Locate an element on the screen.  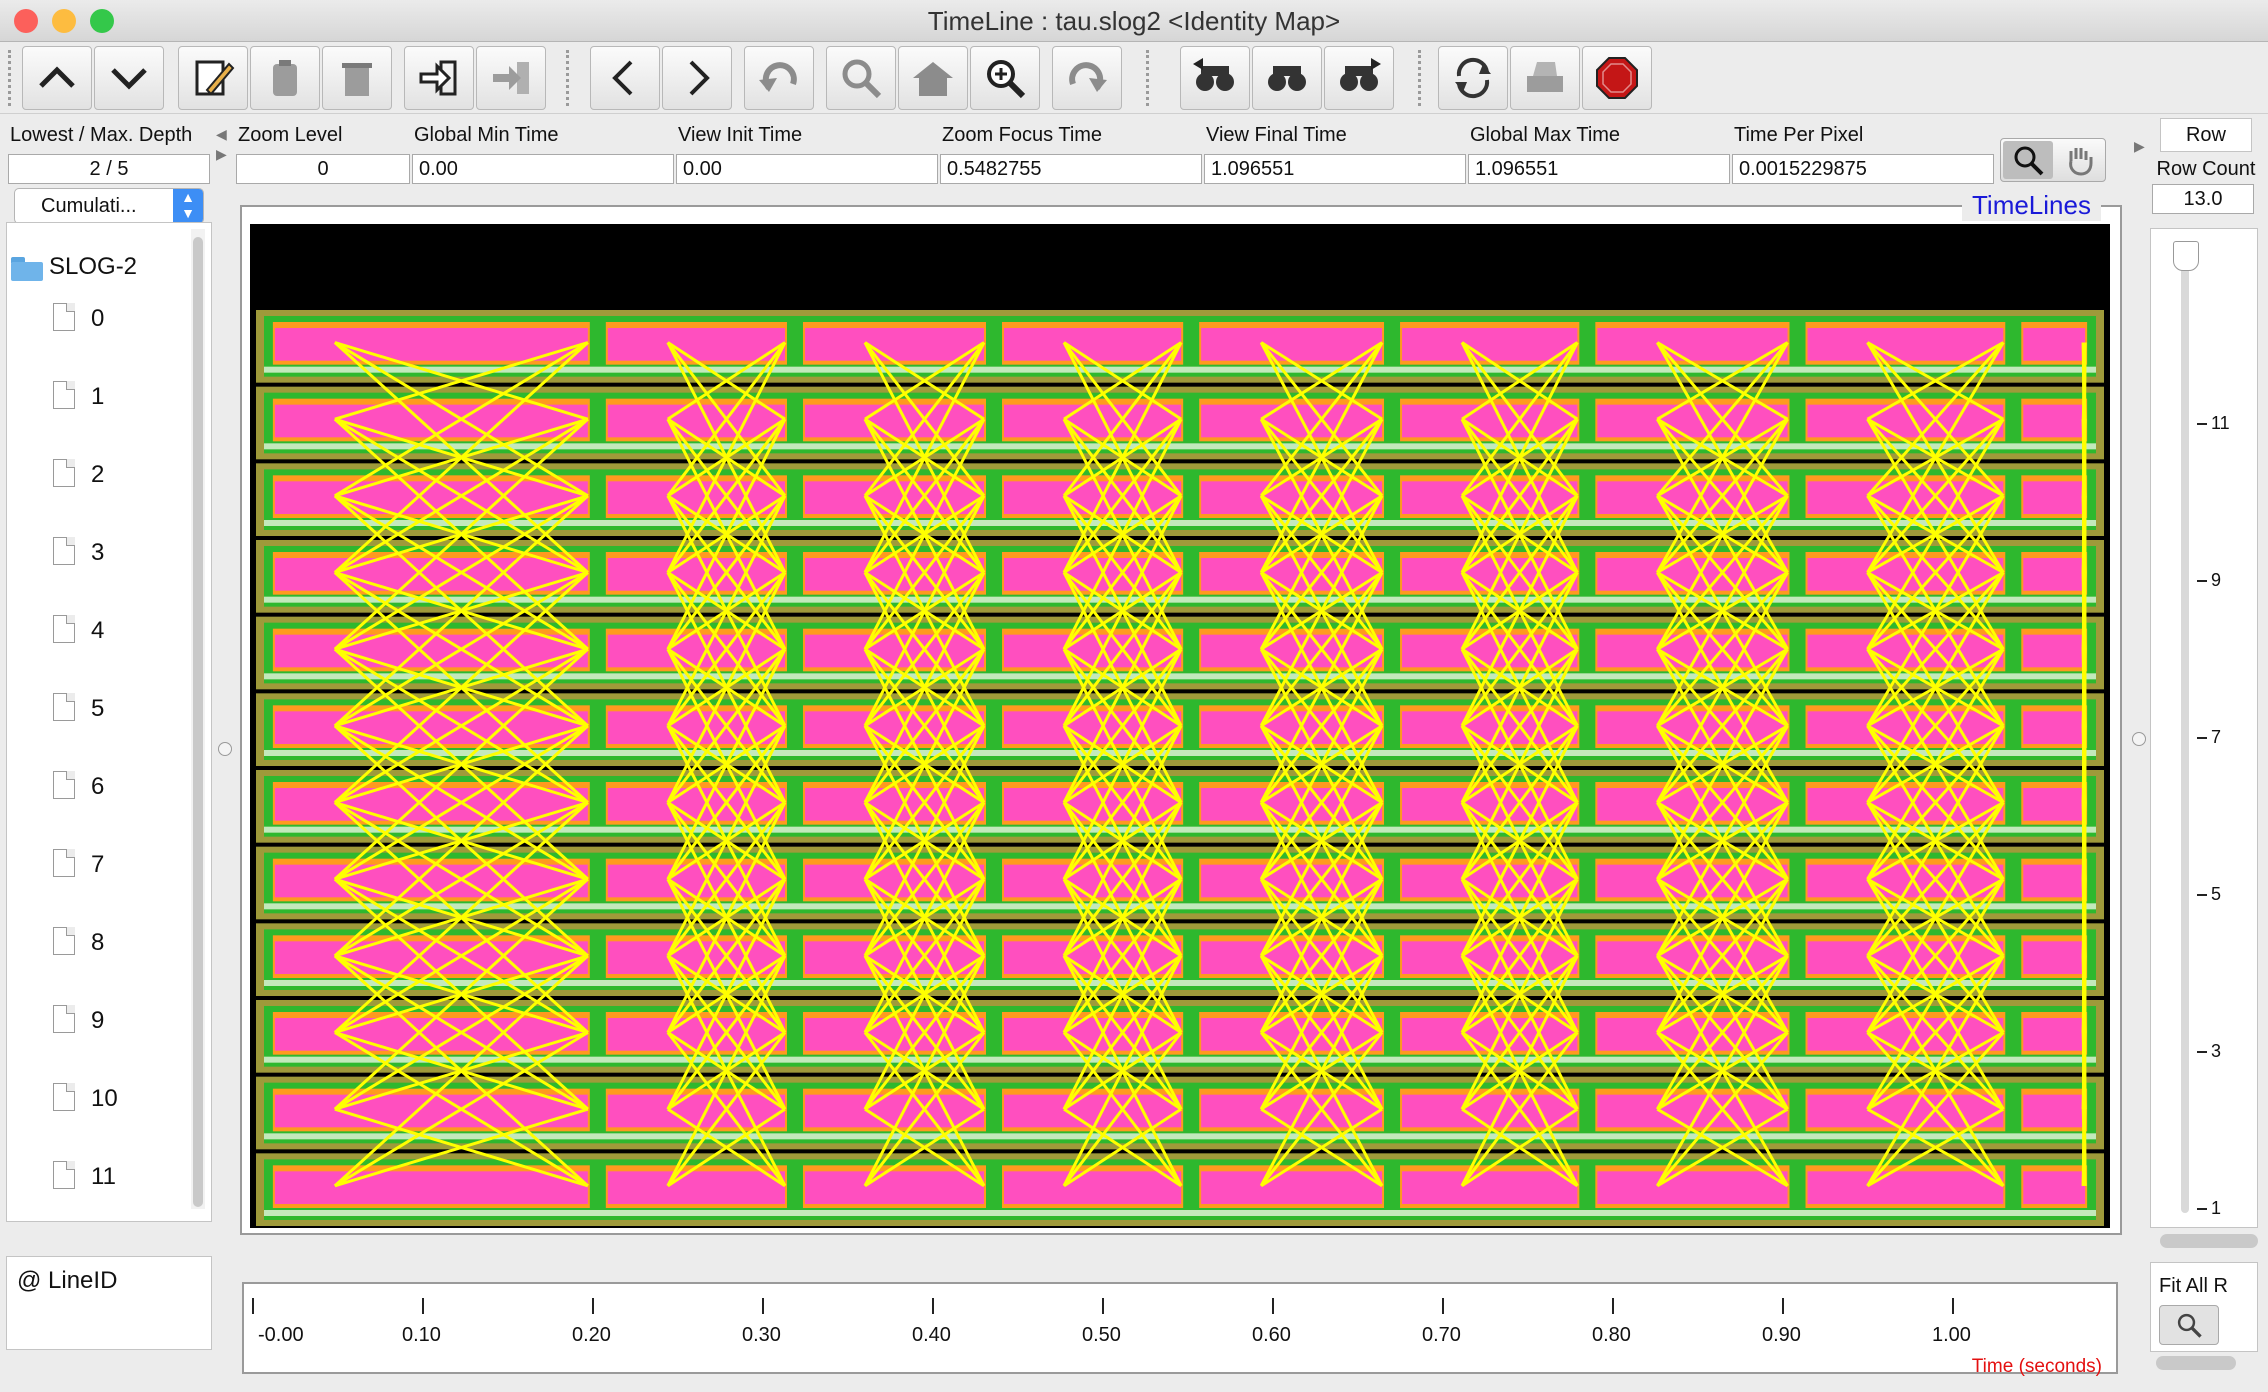
paste-icon is located at coordinates (285, 78).